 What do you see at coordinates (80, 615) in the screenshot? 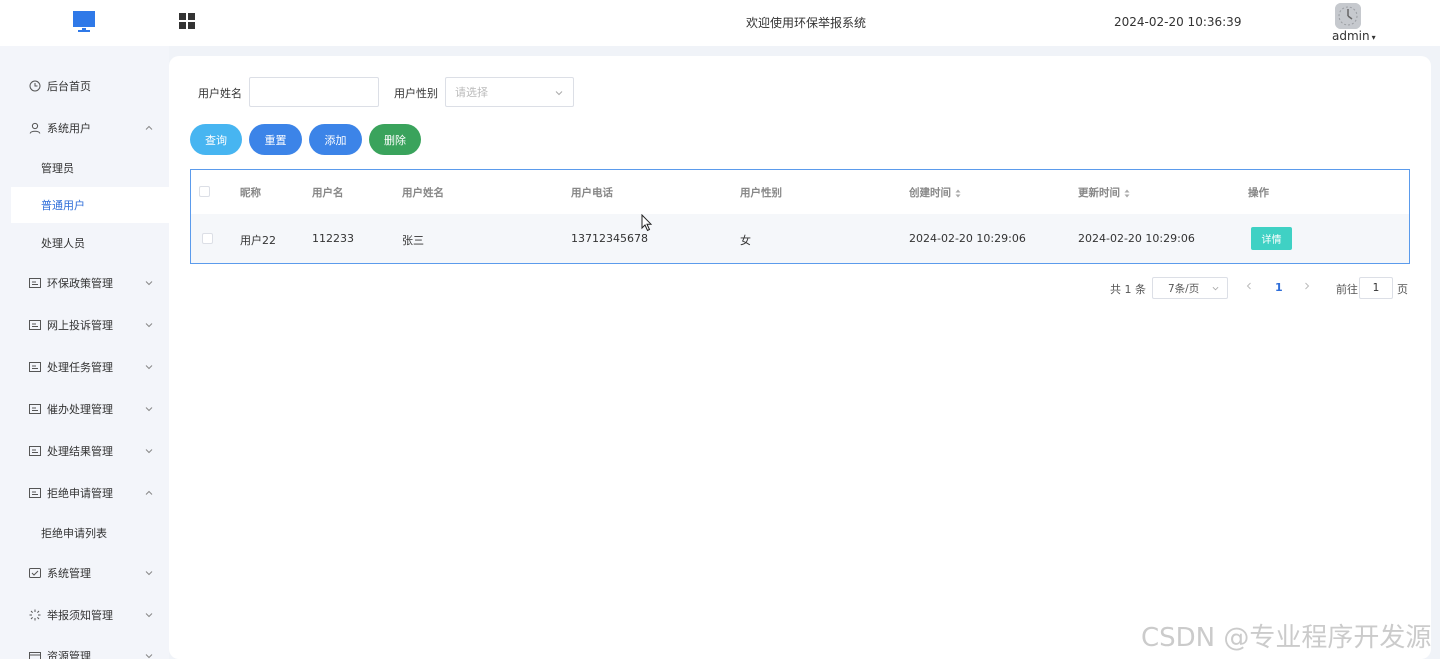
I see `sidebar-item-label: 举报须知管理` at bounding box center [80, 615].